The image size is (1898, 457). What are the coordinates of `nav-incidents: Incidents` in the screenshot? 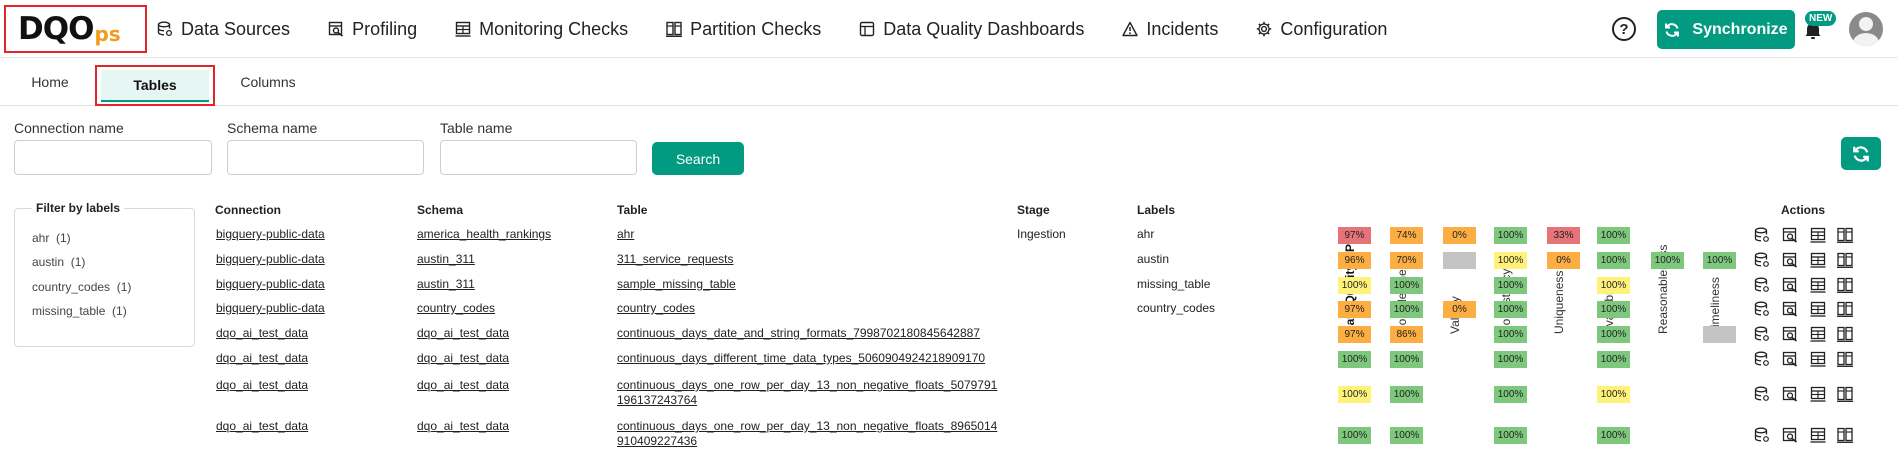 It's located at (1170, 29).